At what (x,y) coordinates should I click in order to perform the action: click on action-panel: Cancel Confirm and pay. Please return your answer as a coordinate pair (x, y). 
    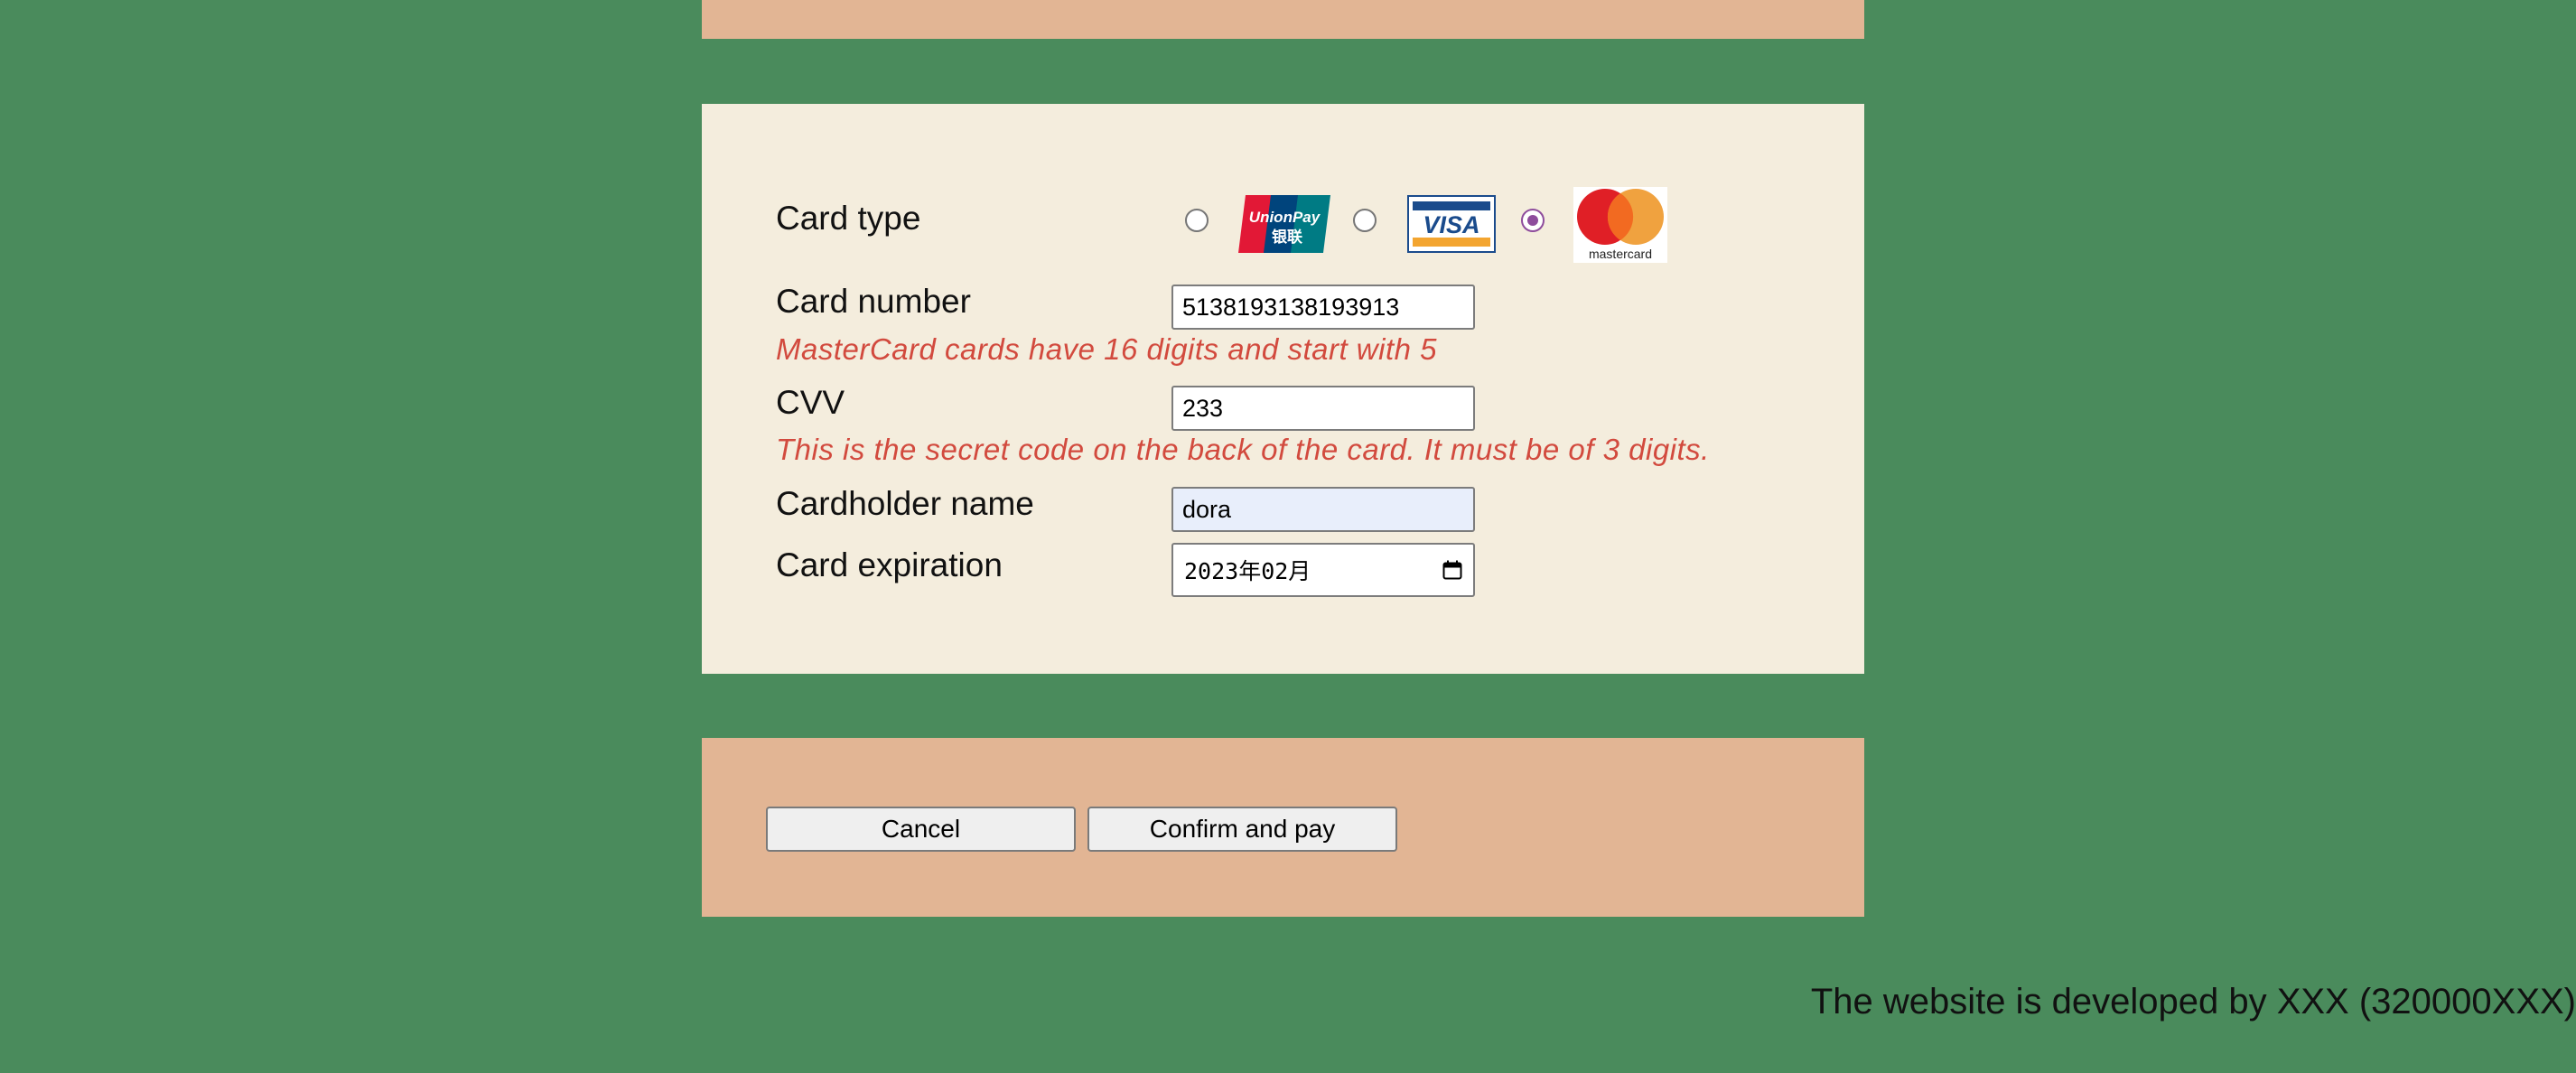
    Looking at the image, I should click on (1283, 828).